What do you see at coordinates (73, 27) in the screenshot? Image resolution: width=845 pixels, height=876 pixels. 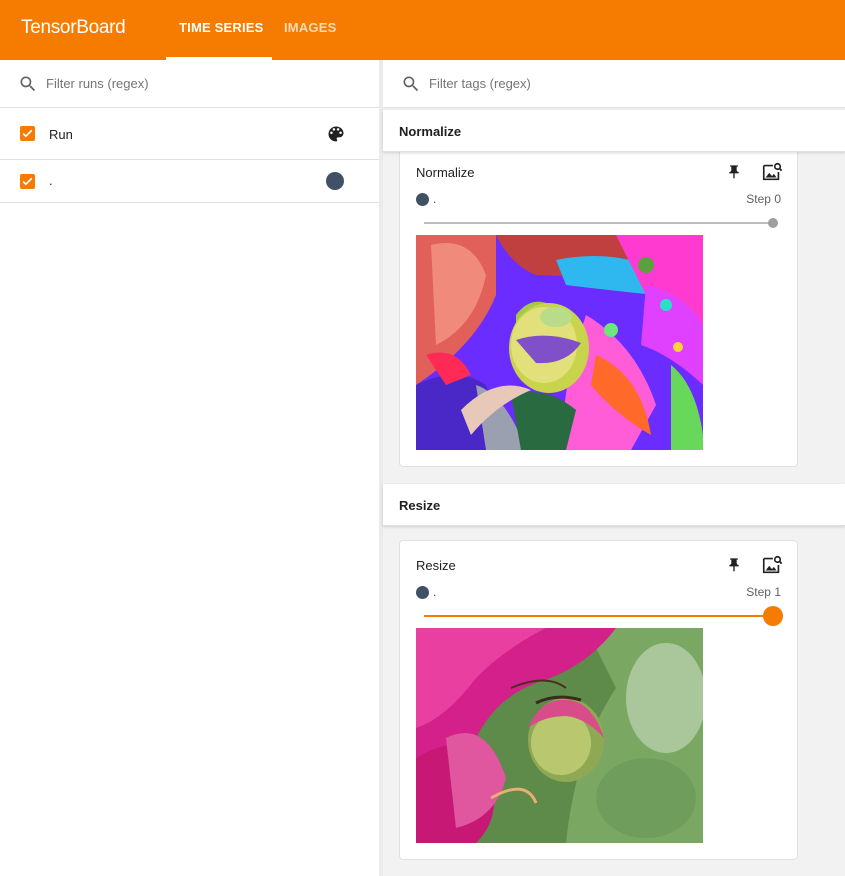 I see `app-brand: TensorBoard` at bounding box center [73, 27].